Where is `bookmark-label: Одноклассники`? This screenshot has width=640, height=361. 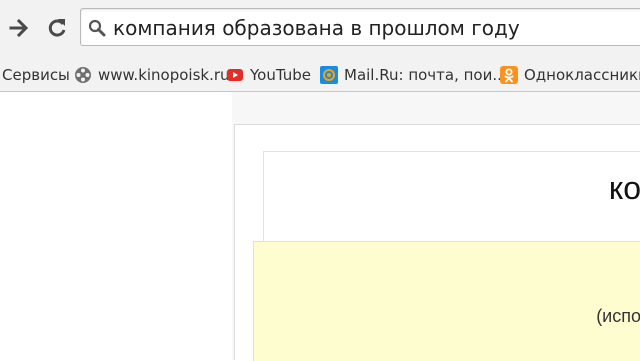
bookmark-label: Одноклассники is located at coordinates (582, 75).